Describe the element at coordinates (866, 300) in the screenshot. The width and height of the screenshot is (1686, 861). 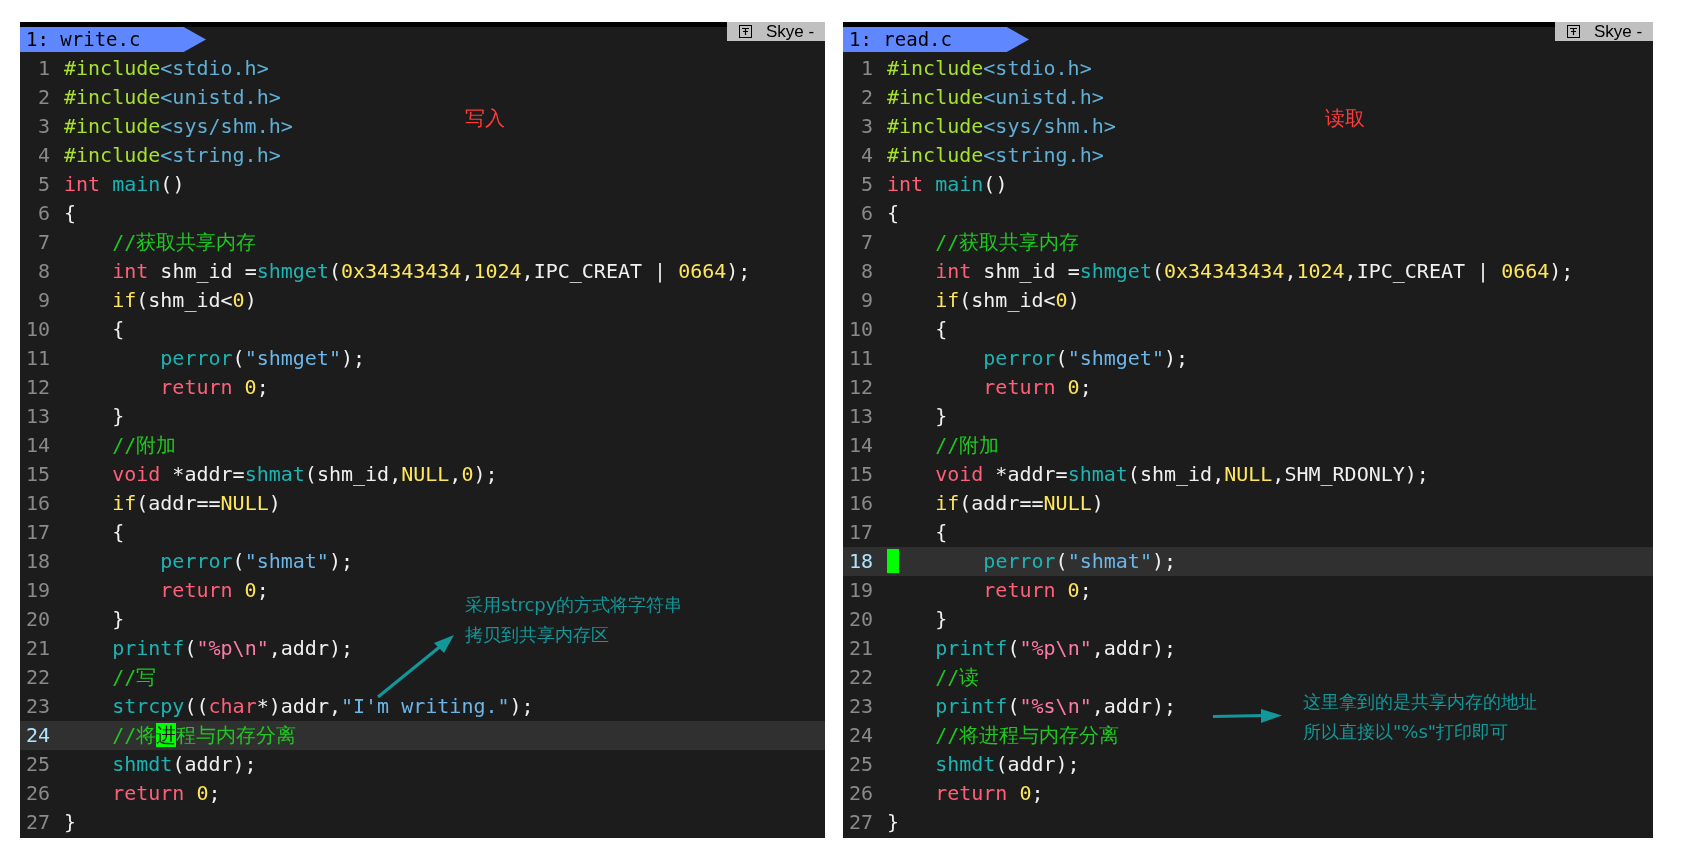
I see `line-number: 9` at that location.